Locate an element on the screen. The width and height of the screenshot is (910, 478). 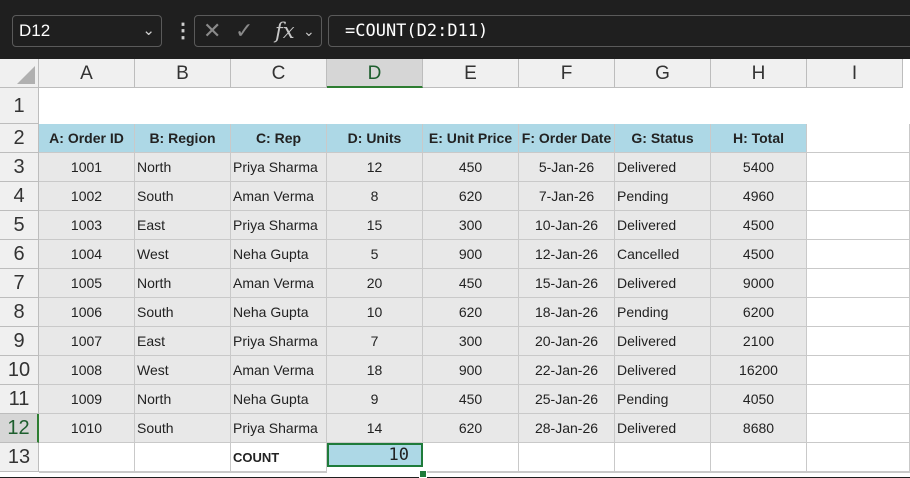
cell-d4: 15 is located at coordinates (375, 225).